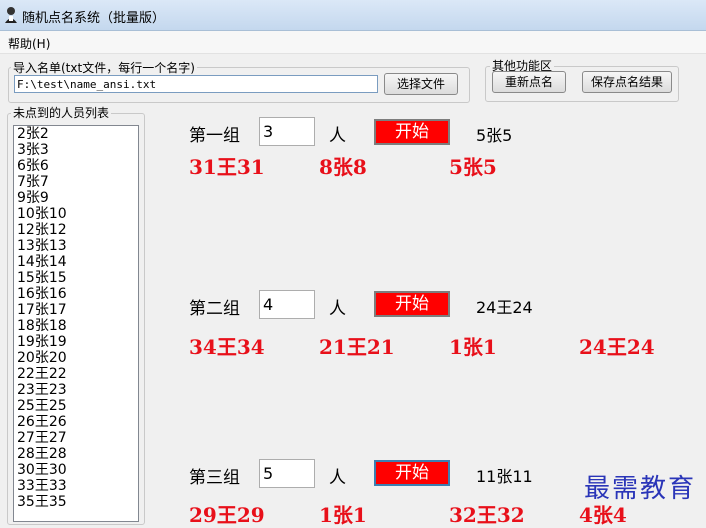  What do you see at coordinates (337, 136) in the screenshot?
I see `group-1-unit: 人` at bounding box center [337, 136].